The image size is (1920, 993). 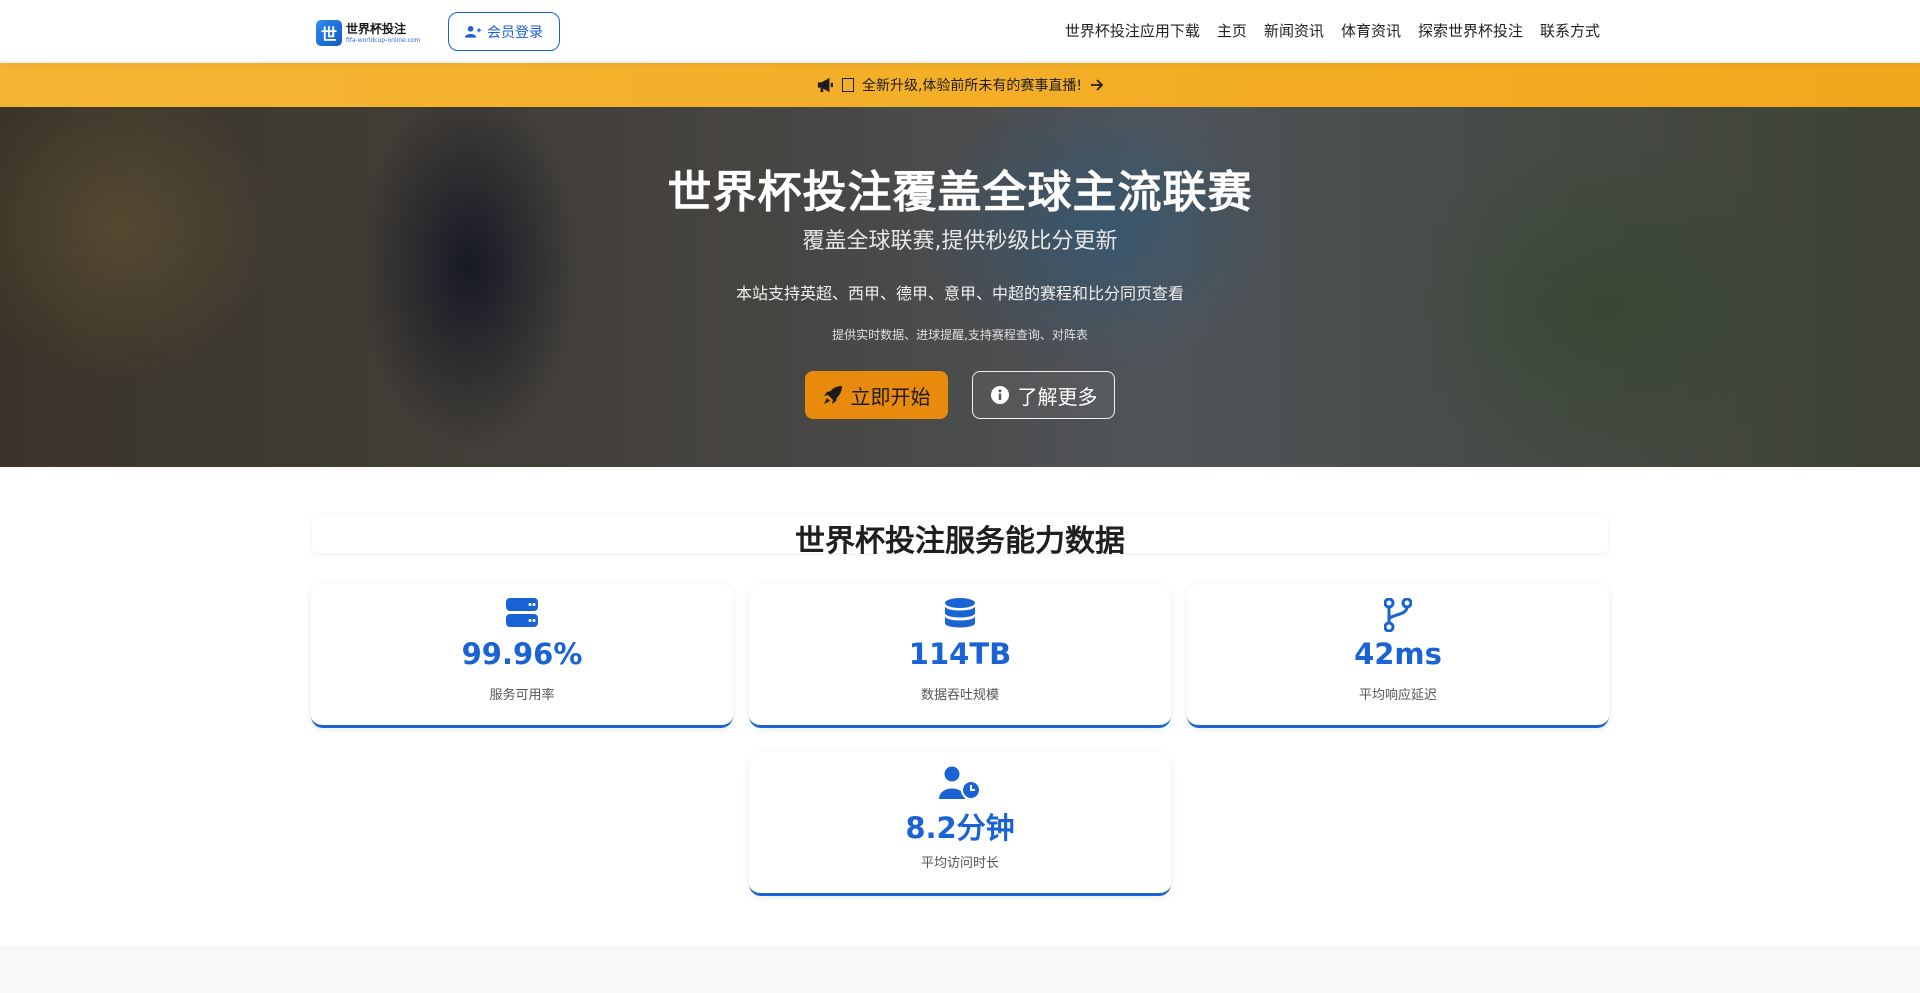 I want to click on stat-card-availability: 99.96% 服务可用率, so click(x=522, y=656).